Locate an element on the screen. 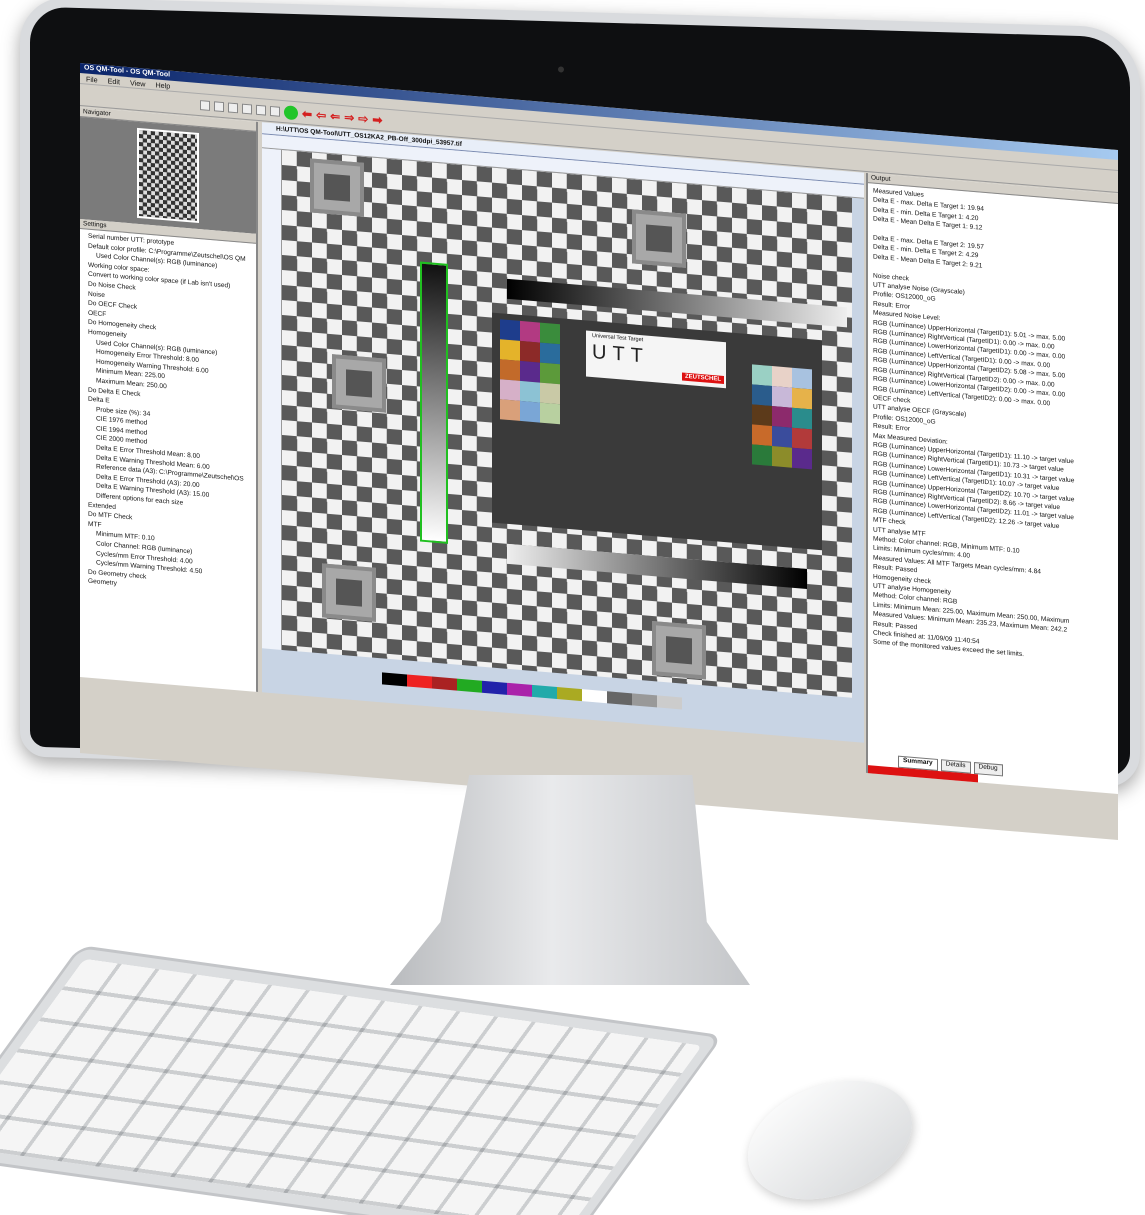 This screenshot has height=1215, width=1145. arrow-right-outline-icon: ⇨ is located at coordinates (363, 118).